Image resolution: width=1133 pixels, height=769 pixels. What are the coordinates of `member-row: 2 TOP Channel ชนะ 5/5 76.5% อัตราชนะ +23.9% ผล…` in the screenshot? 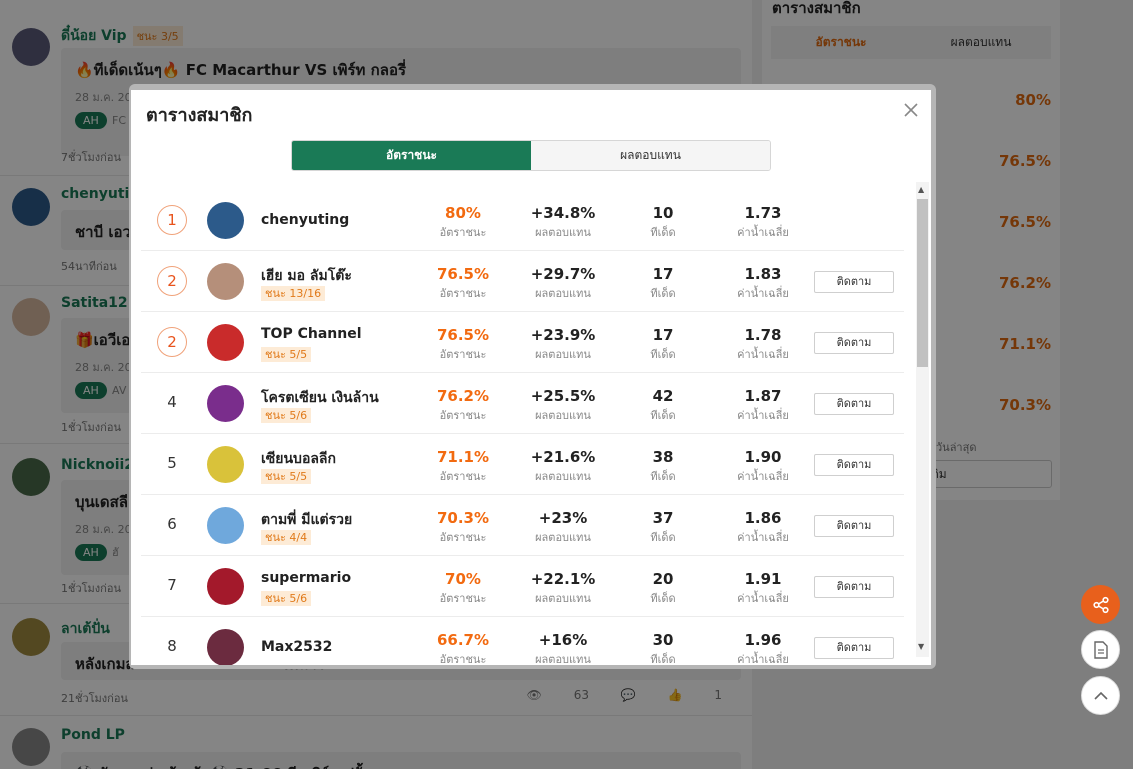 It's located at (522, 342).